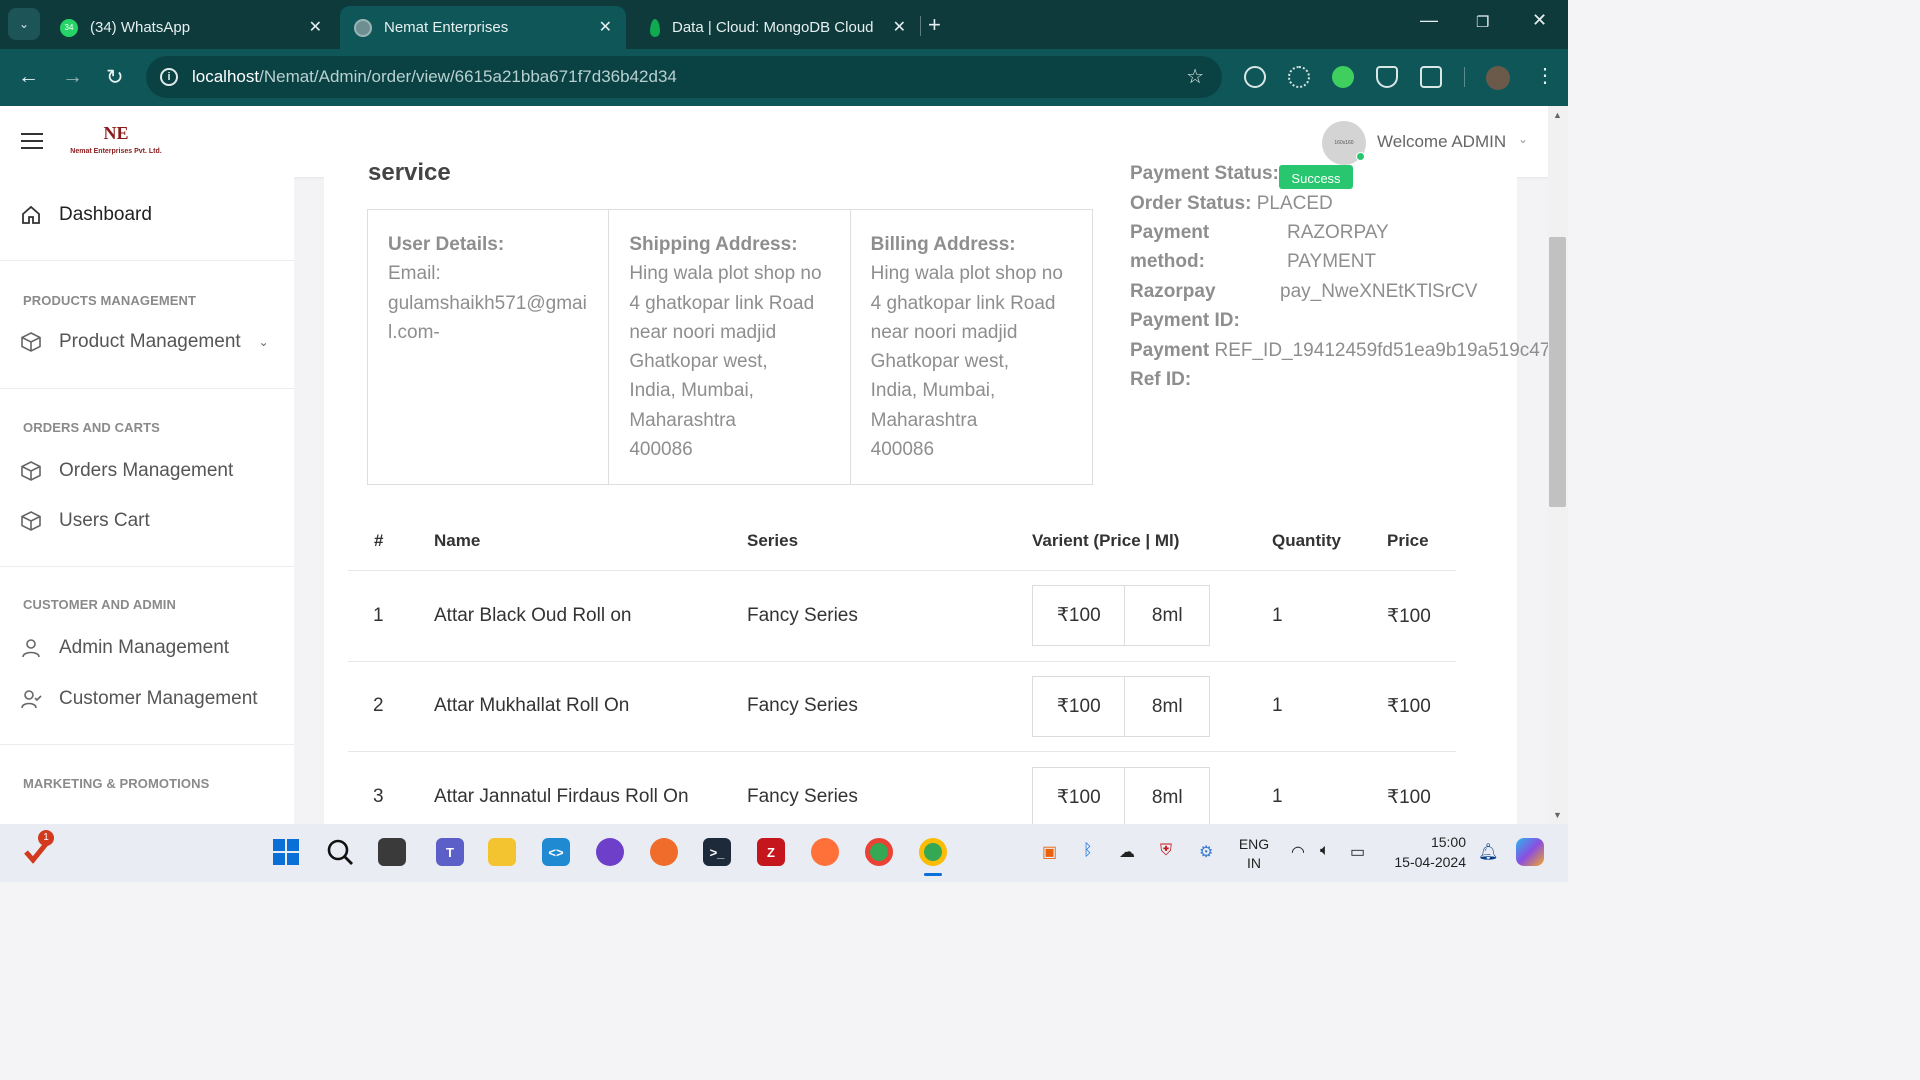 The height and width of the screenshot is (1080, 1920). What do you see at coordinates (771, 852) in the screenshot?
I see `filezilla-icon: Z` at bounding box center [771, 852].